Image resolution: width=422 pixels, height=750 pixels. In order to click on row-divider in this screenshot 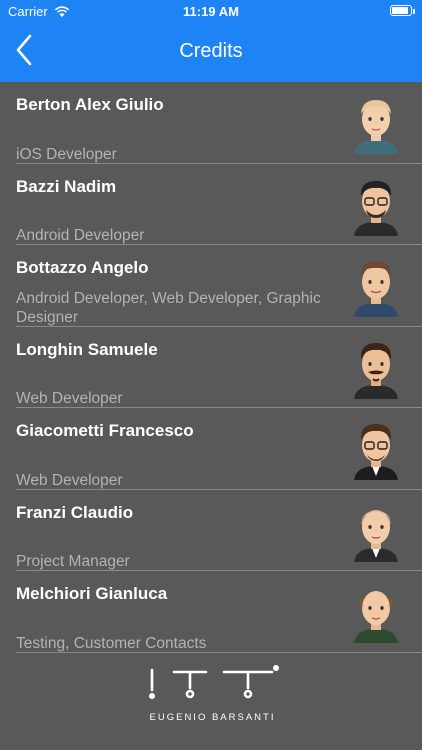, I will do `click(219, 652)`.